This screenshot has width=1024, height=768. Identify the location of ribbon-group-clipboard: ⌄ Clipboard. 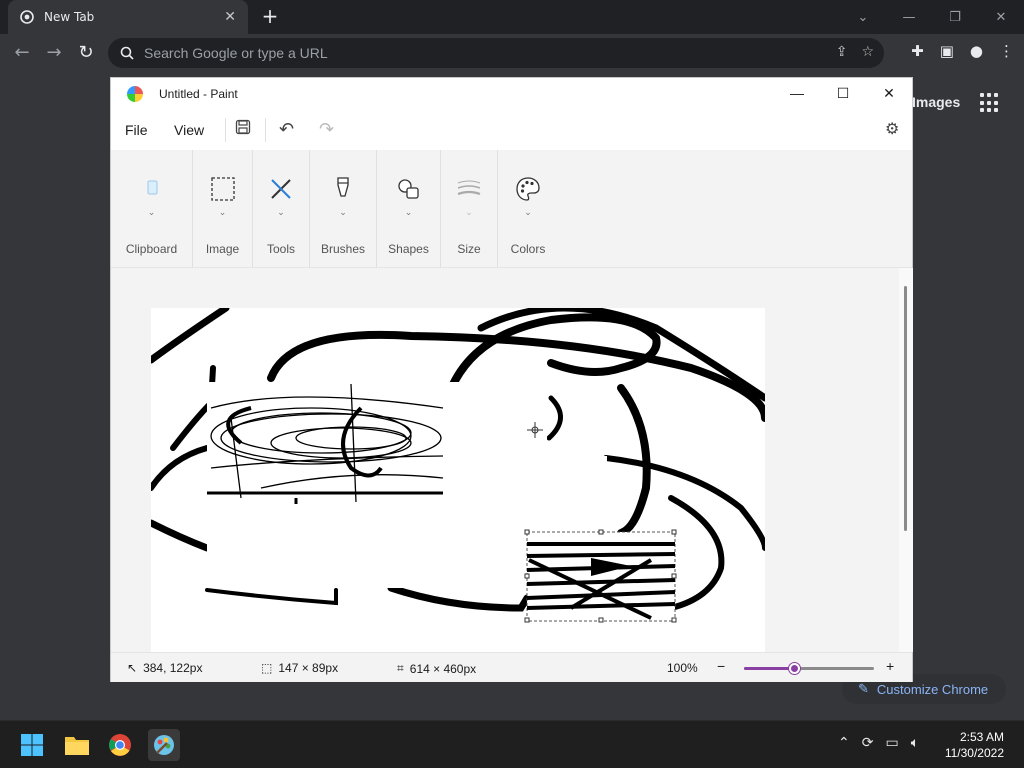
(152, 209).